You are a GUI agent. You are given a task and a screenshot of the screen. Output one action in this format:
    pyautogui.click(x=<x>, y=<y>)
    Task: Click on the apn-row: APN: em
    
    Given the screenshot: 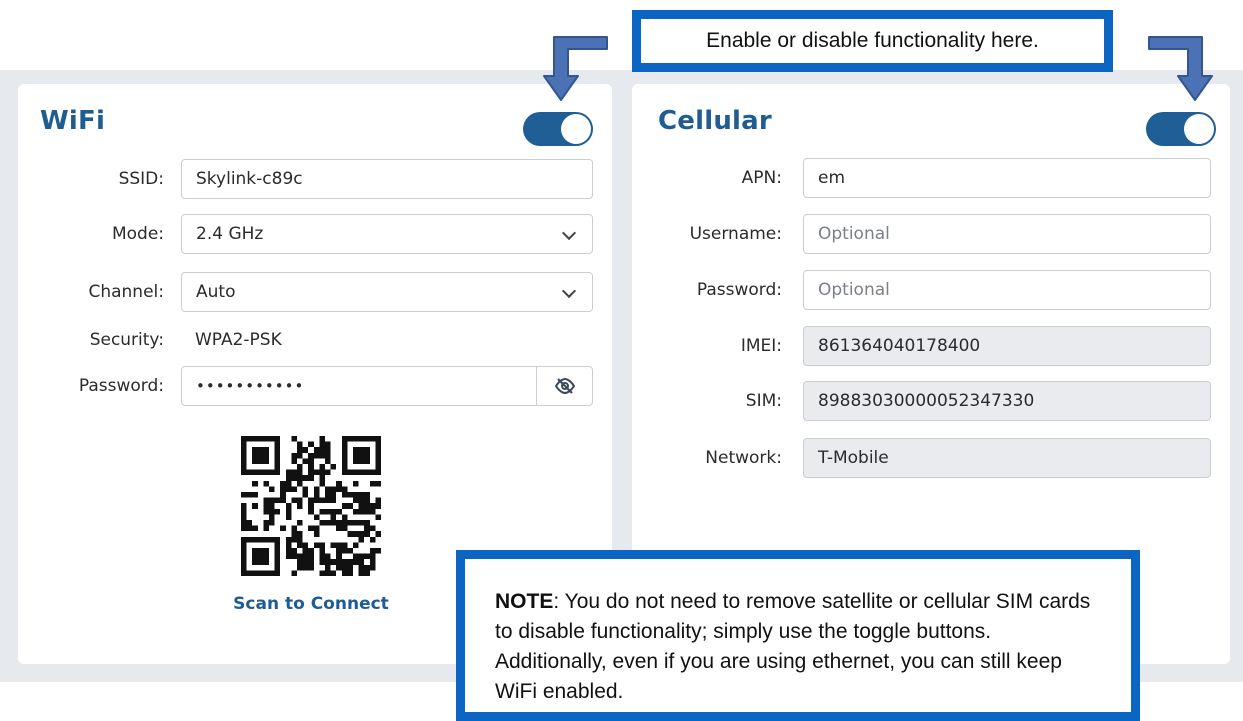 What is the action you would take?
    pyautogui.click(x=931, y=178)
    